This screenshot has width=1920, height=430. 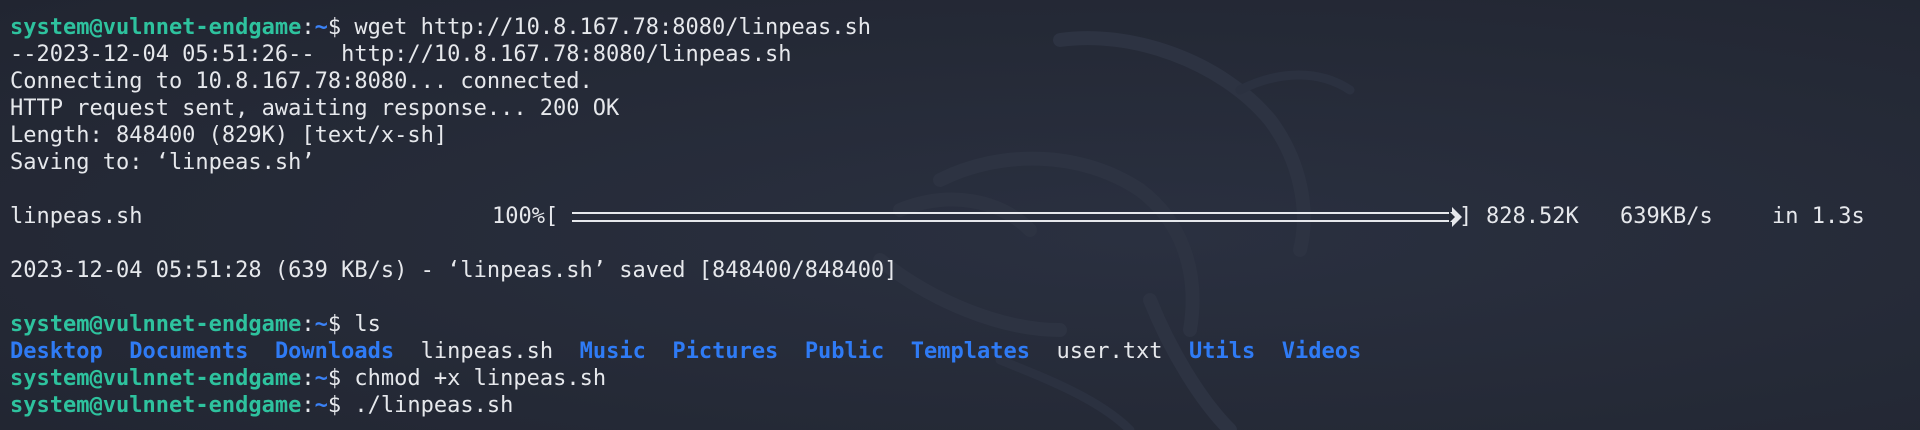 I want to click on progress-elapsed: in 1.3s, so click(x=1818, y=216).